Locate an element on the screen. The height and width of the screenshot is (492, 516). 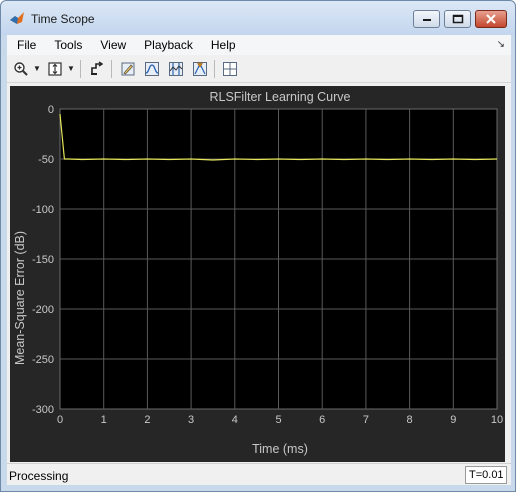
menu-dock-arrow-icon: ↘ is located at coordinates (501, 44).